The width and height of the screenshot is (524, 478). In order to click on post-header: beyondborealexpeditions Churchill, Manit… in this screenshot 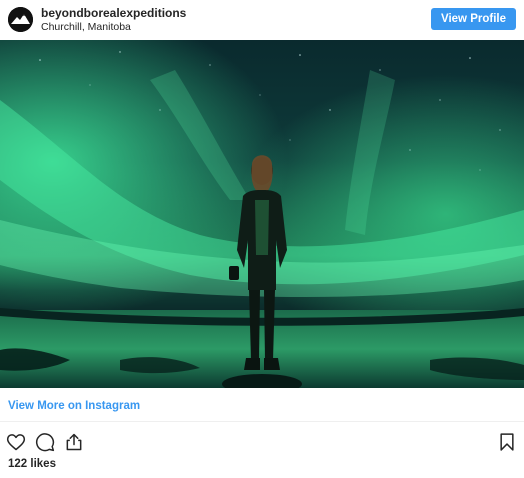, I will do `click(262, 20)`.